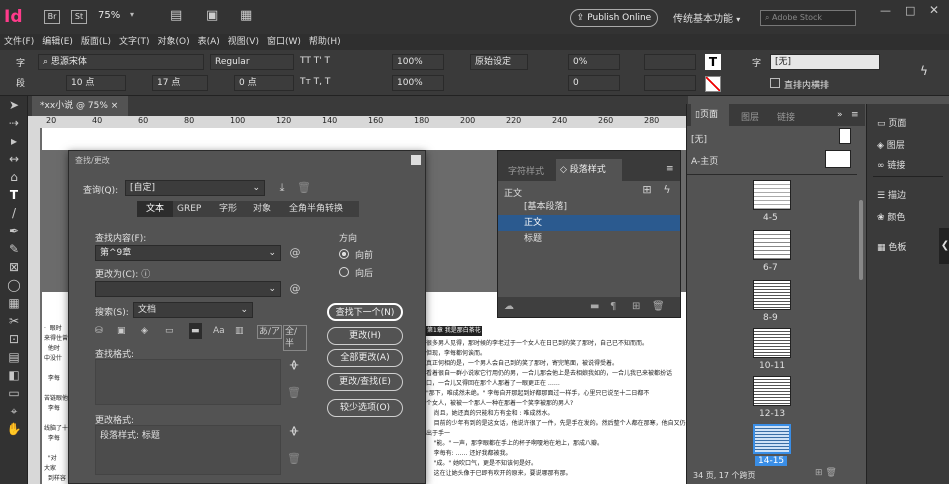 The height and width of the screenshot is (484, 949). Describe the element at coordinates (239, 331) in the screenshot. I see `whole-word-icon: ▥` at that location.